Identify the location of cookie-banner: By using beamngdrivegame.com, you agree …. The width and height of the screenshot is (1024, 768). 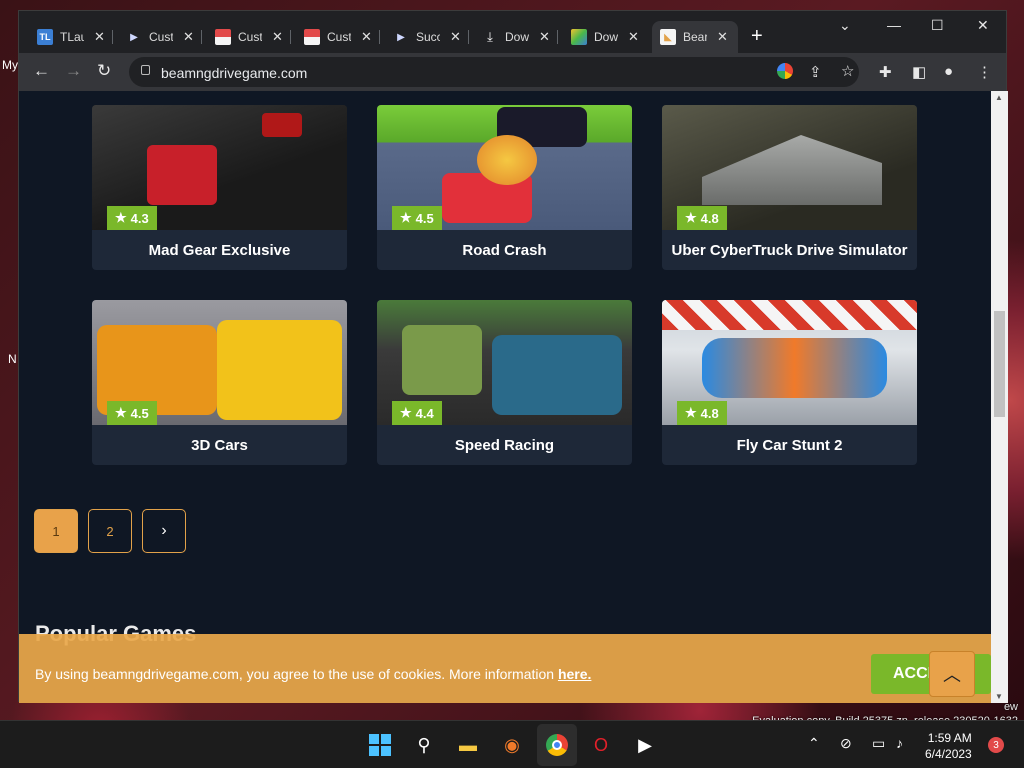
(505, 668).